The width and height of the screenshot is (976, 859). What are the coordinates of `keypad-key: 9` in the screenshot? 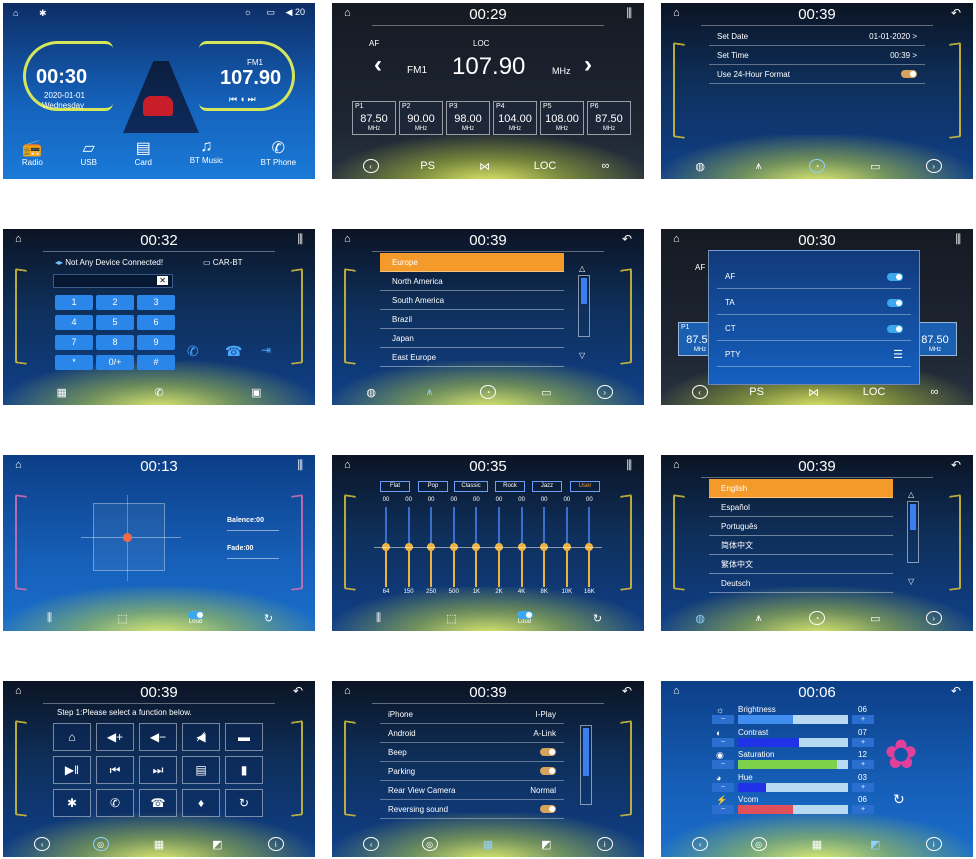 It's located at (156, 342).